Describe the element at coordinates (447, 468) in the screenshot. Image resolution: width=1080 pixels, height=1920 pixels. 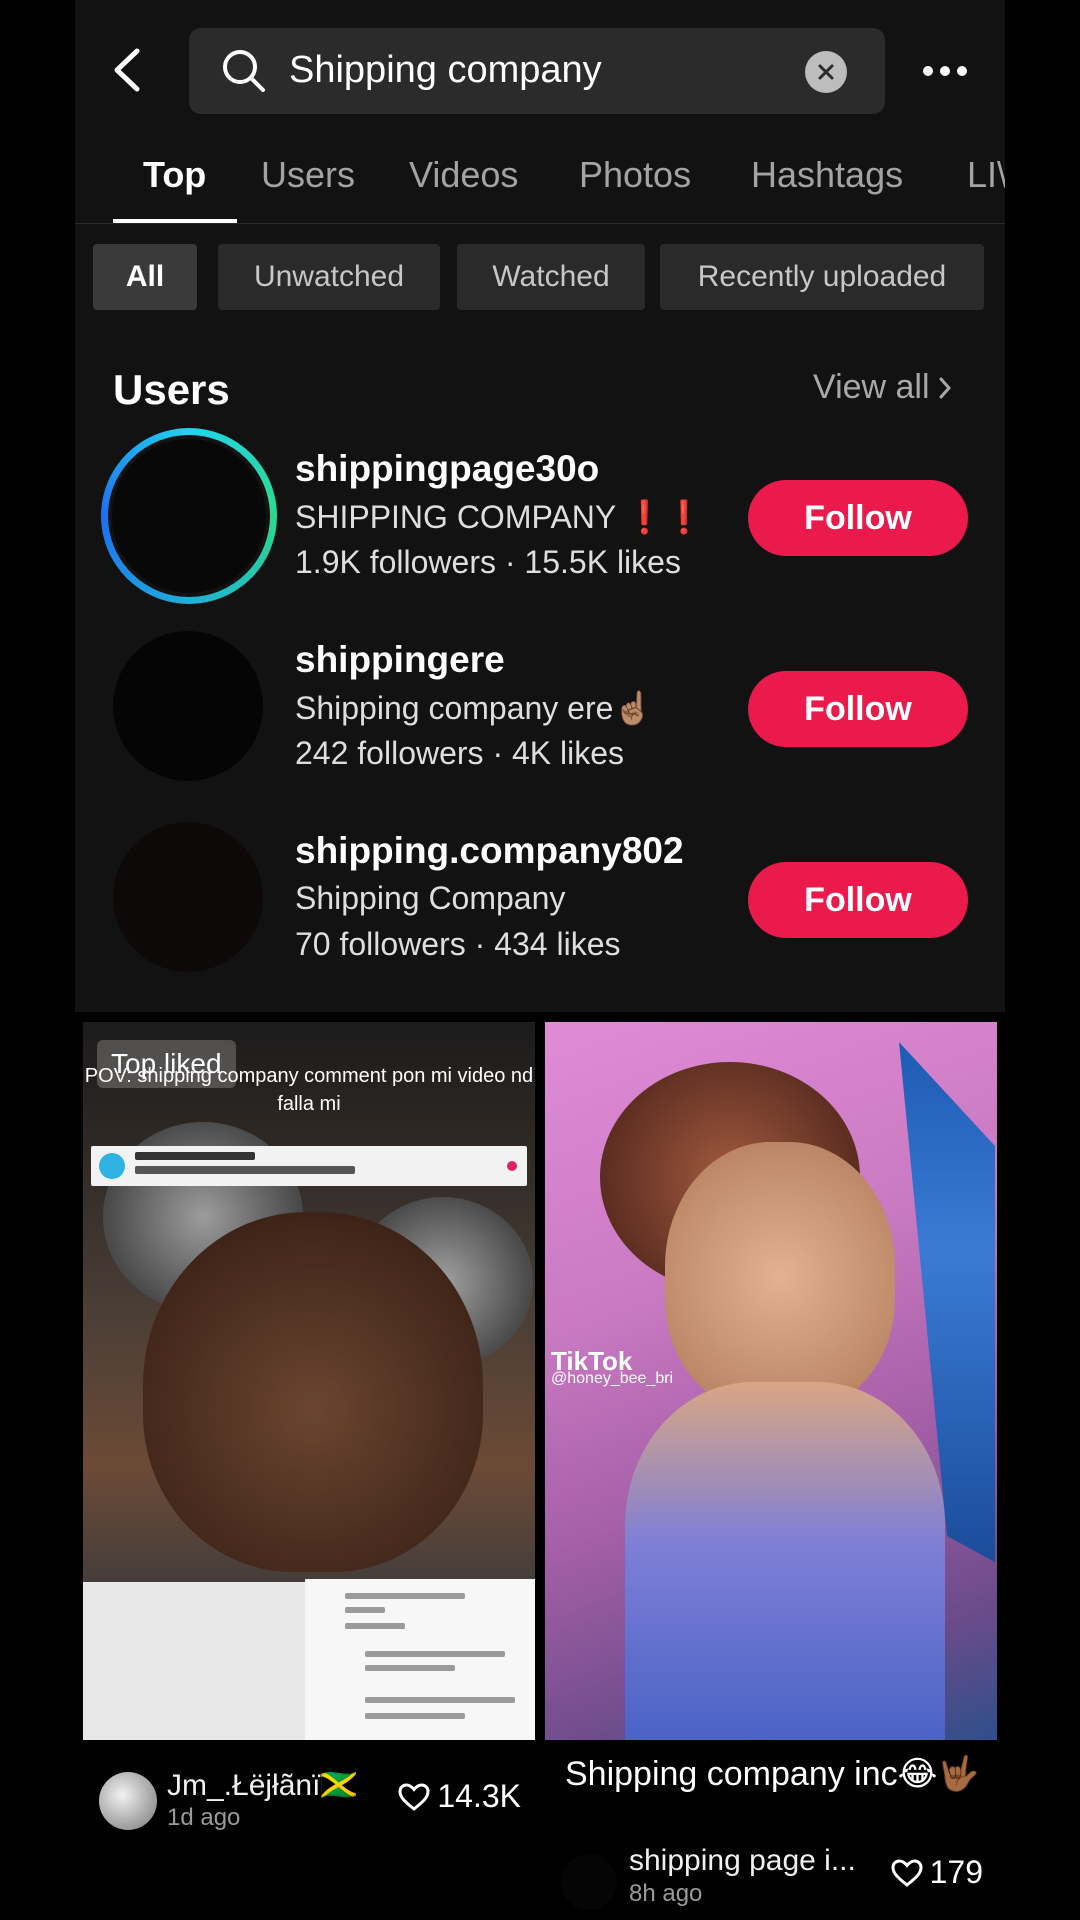
I see `username: shippingpage30o` at that location.